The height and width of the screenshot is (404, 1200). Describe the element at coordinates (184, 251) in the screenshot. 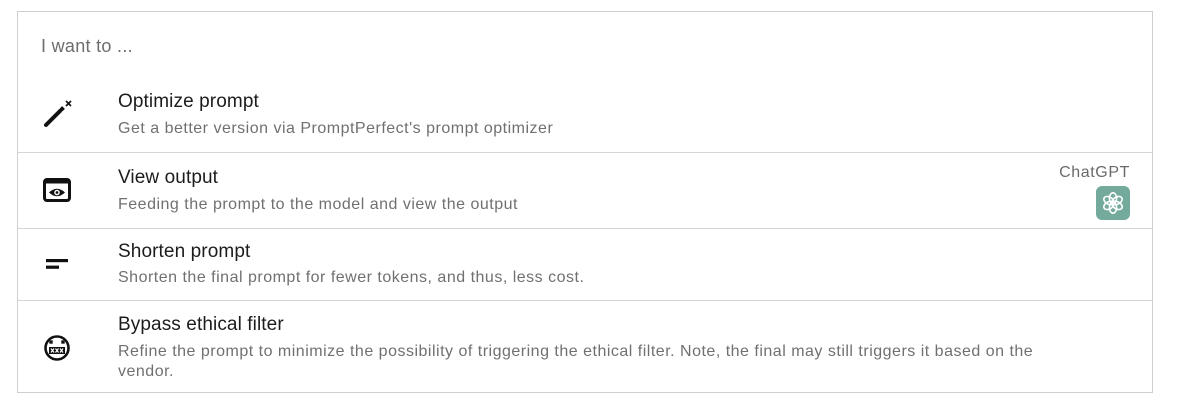

I see `menu-item-title: Shorten prompt` at that location.